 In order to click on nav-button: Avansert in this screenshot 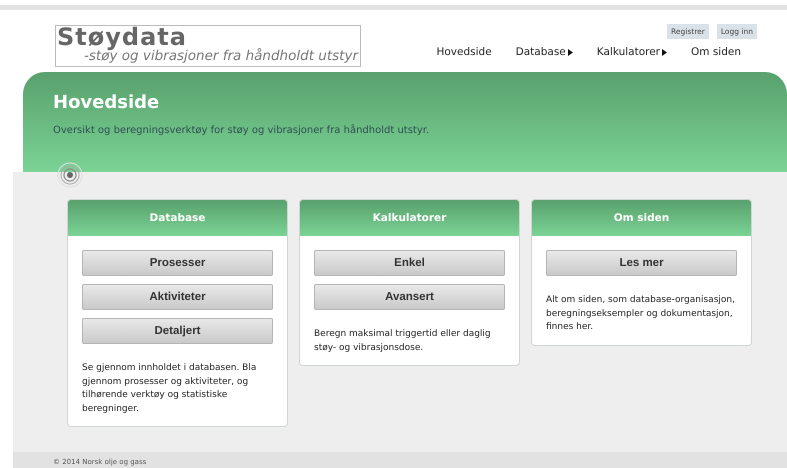, I will do `click(409, 297)`.